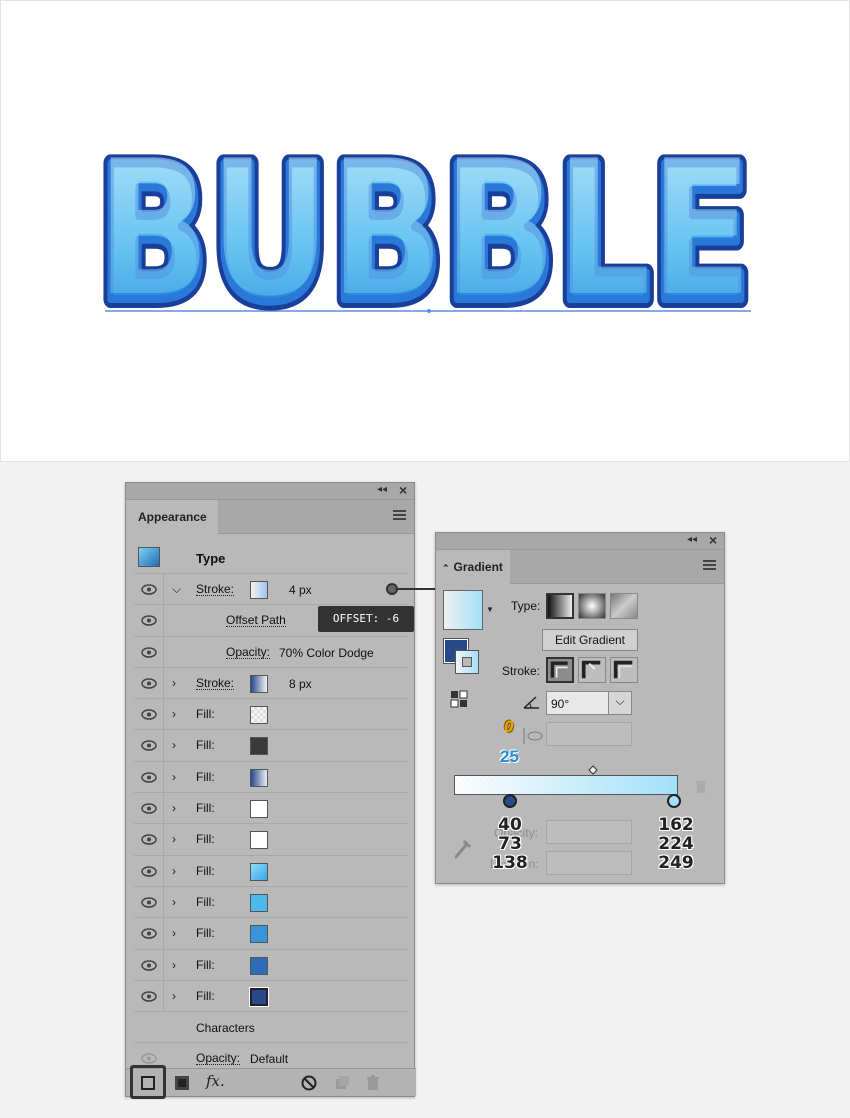 This screenshot has width=850, height=1118. Describe the element at coordinates (342, 1083) in the screenshot. I see `duplicate-item-icon` at that location.